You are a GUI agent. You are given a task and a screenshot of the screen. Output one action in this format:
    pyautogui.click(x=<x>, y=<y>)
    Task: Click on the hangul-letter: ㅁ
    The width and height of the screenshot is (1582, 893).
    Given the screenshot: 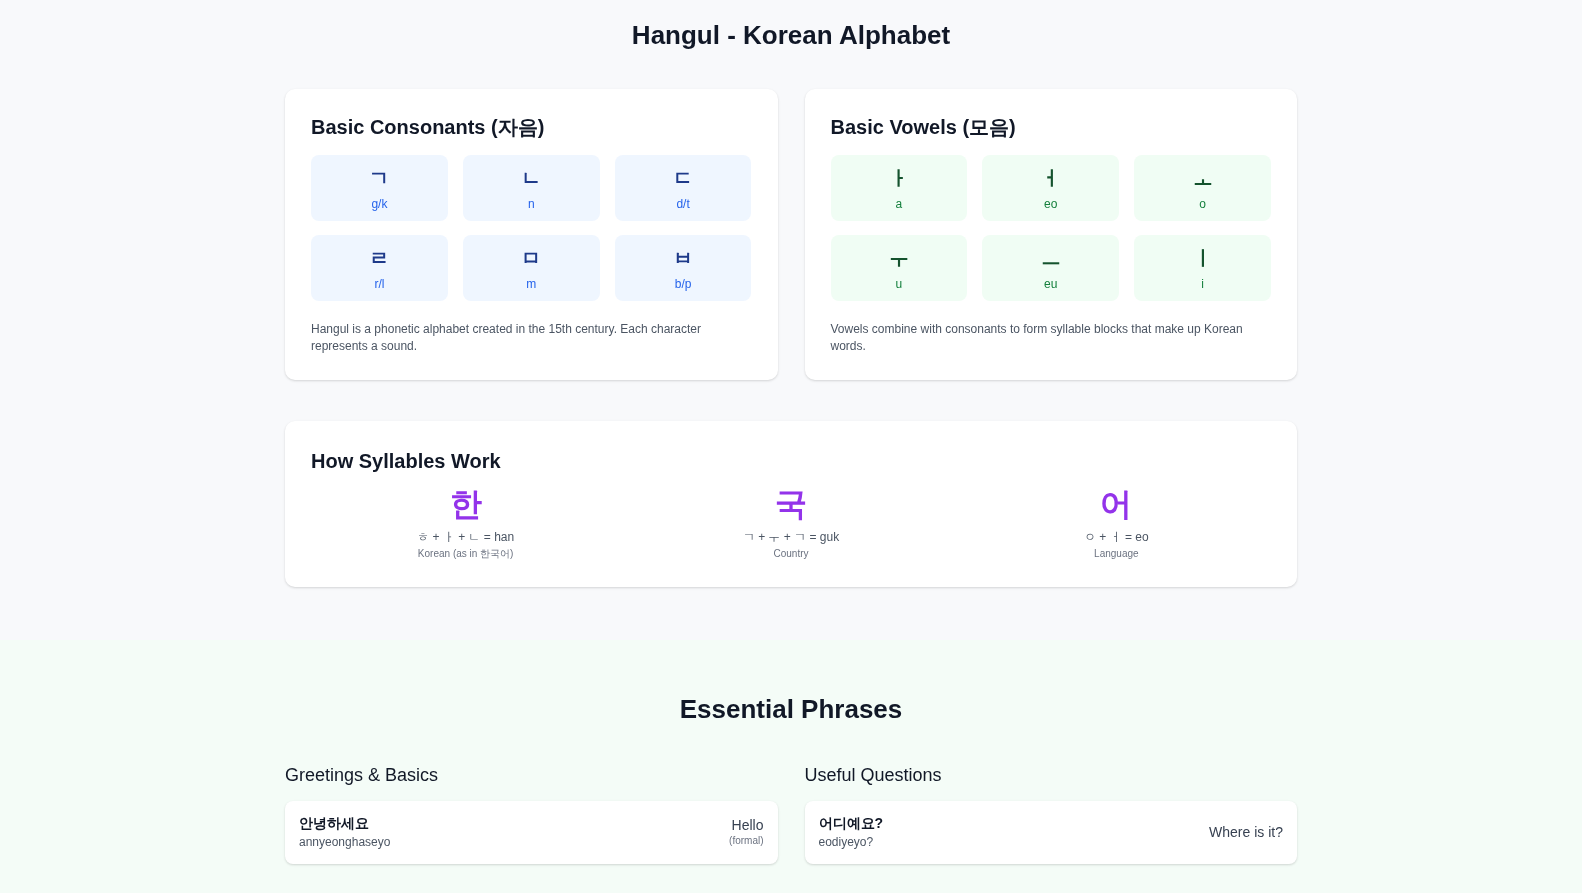 What is the action you would take?
    pyautogui.click(x=531, y=258)
    